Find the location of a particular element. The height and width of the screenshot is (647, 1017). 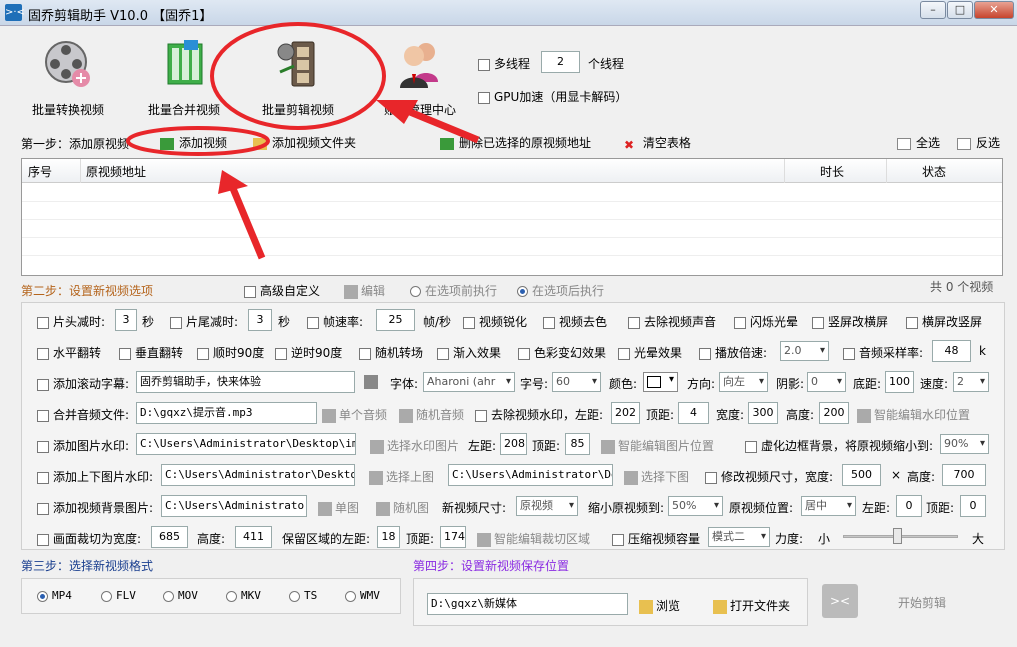

annotation-overlay is located at coordinates (303, 141).